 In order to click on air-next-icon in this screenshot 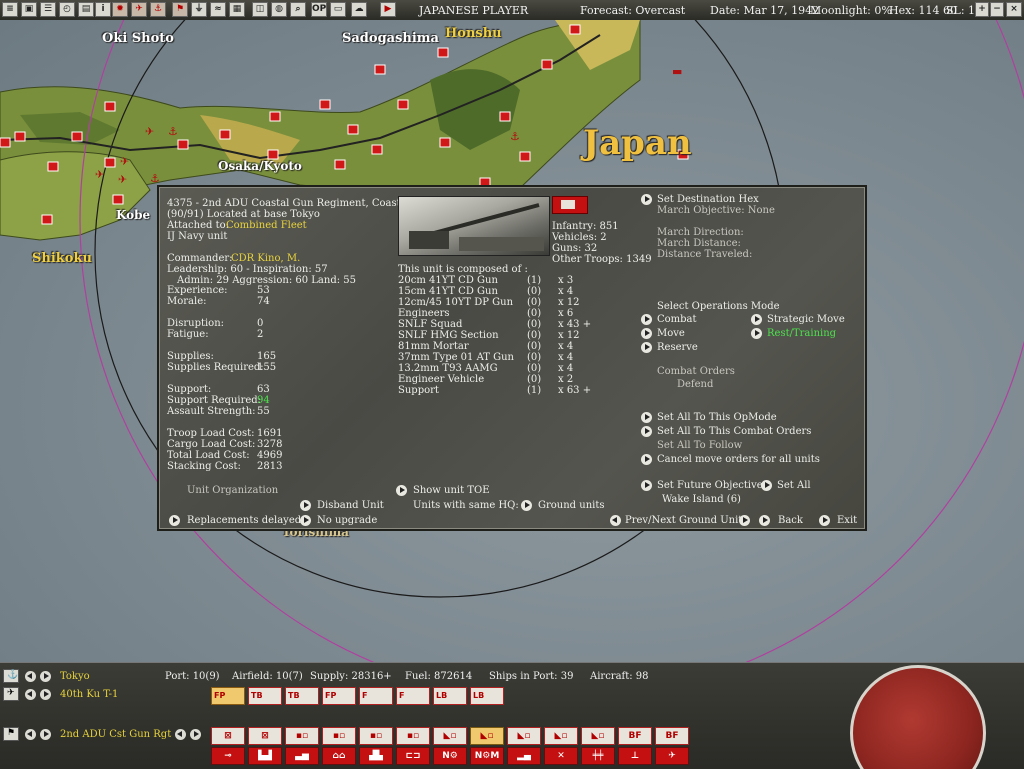, I will do `click(45, 694)`.